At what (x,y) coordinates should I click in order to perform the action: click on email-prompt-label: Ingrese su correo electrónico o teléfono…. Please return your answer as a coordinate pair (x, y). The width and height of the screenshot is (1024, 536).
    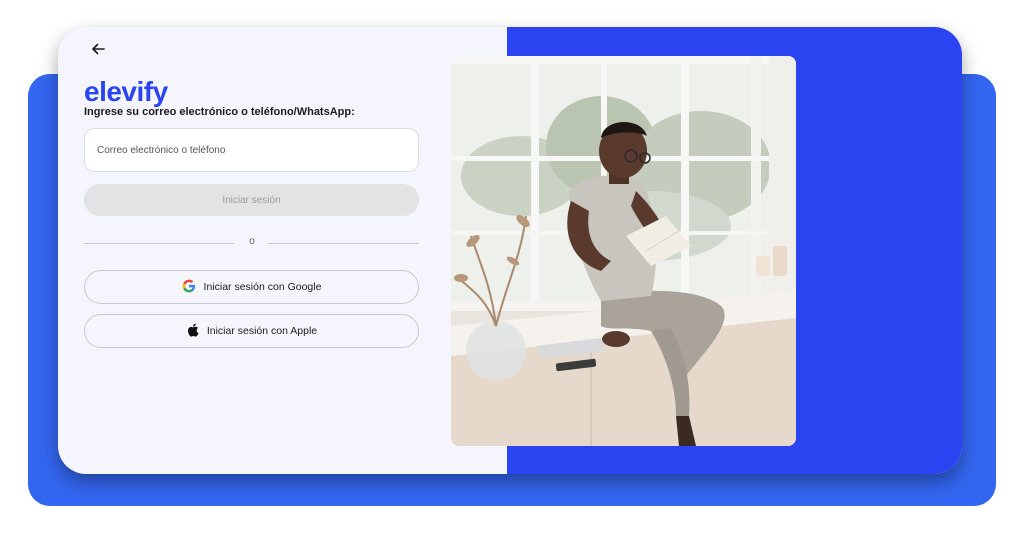
    Looking at the image, I should click on (219, 112).